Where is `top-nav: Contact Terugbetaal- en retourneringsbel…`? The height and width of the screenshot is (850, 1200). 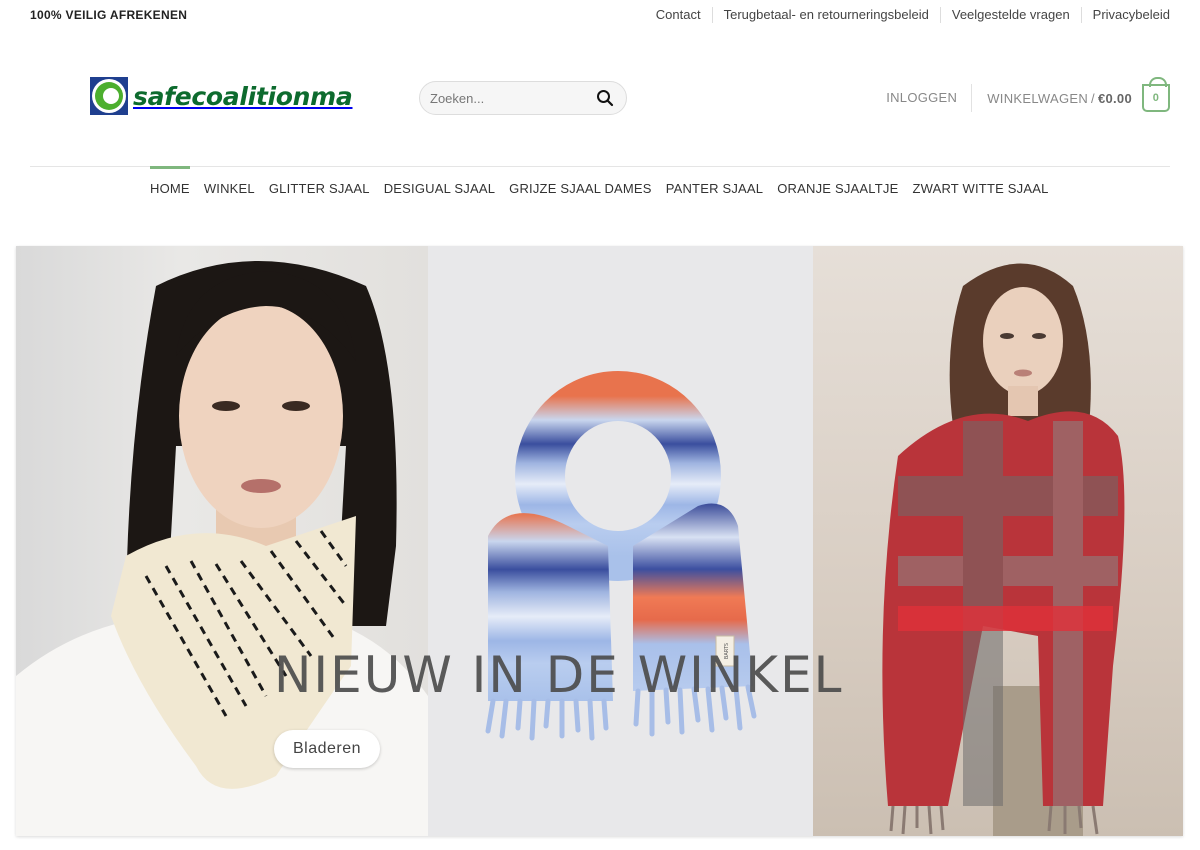 top-nav: Contact Terugbetaal- en retourneringsbel… is located at coordinates (907, 15).